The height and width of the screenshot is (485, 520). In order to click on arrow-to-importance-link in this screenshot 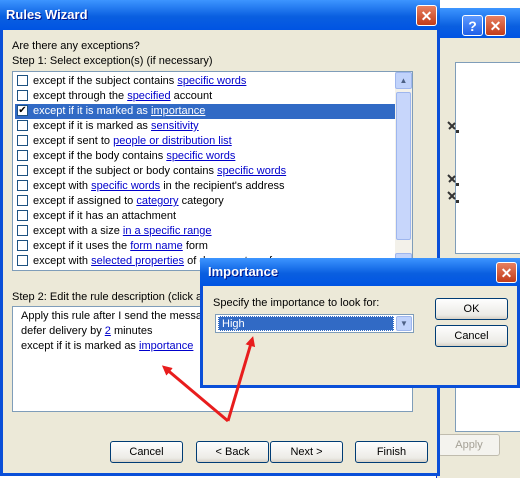, I will do `click(195, 394)`.